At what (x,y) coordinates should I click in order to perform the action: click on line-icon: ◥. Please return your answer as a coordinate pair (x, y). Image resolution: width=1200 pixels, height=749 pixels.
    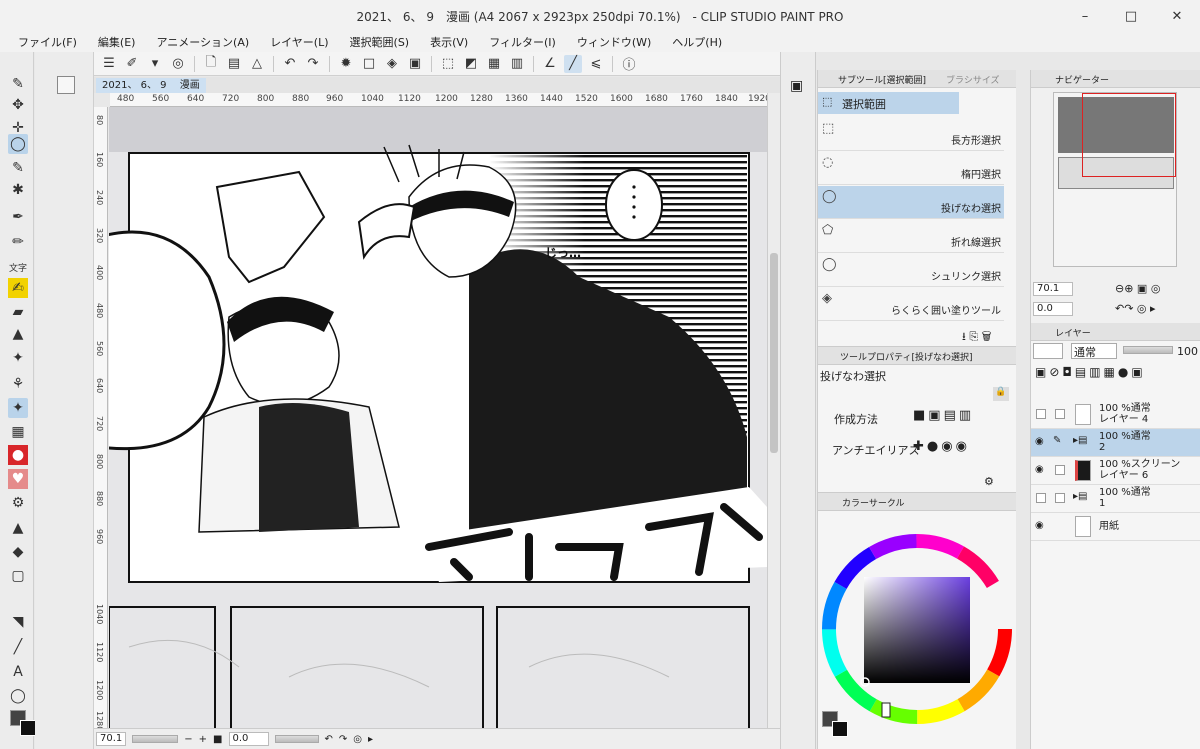
    Looking at the image, I should click on (18, 622).